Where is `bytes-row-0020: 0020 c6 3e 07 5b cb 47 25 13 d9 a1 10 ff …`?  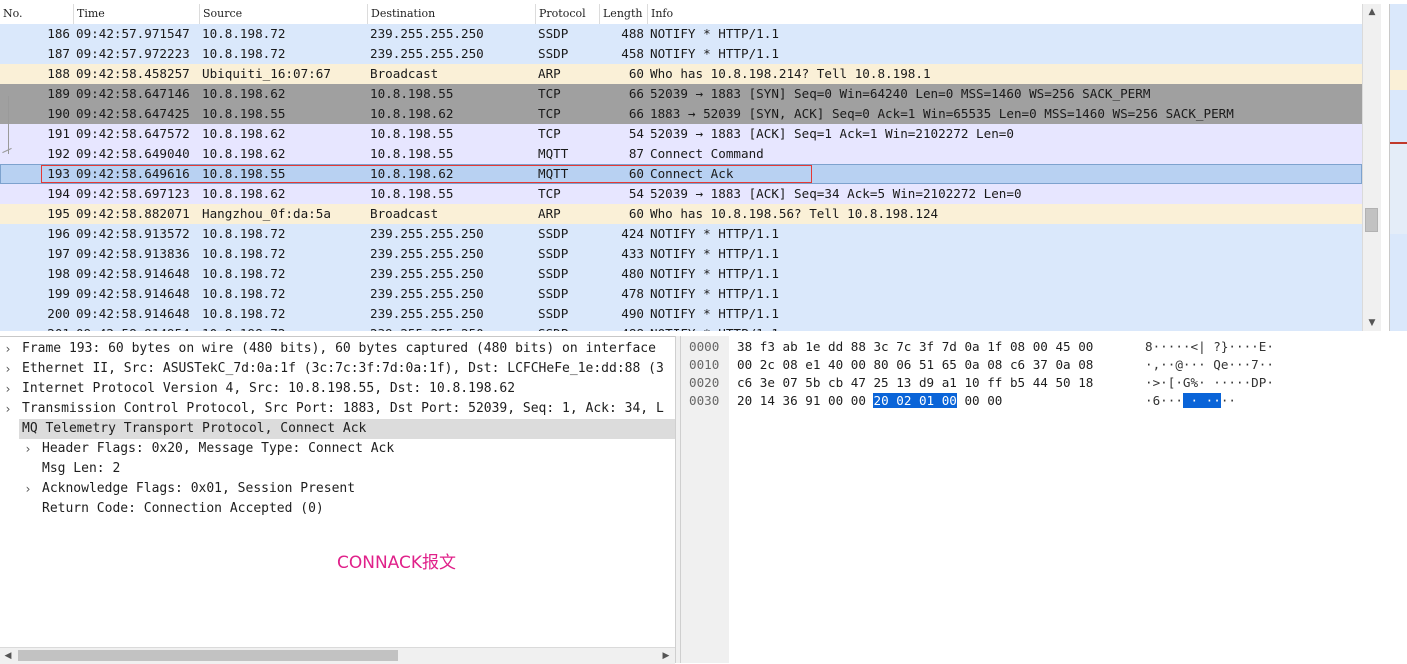
bytes-row-0020: 0020 c6 3e 07 5b cb 47 25 13 d9 a1 10 ff … is located at coordinates (1044, 383).